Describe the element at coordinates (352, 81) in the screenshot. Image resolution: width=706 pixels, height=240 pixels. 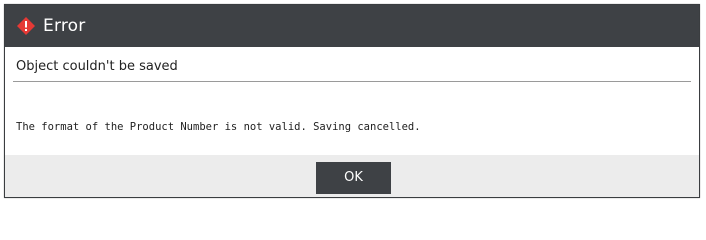
I see `heading-divider` at that location.